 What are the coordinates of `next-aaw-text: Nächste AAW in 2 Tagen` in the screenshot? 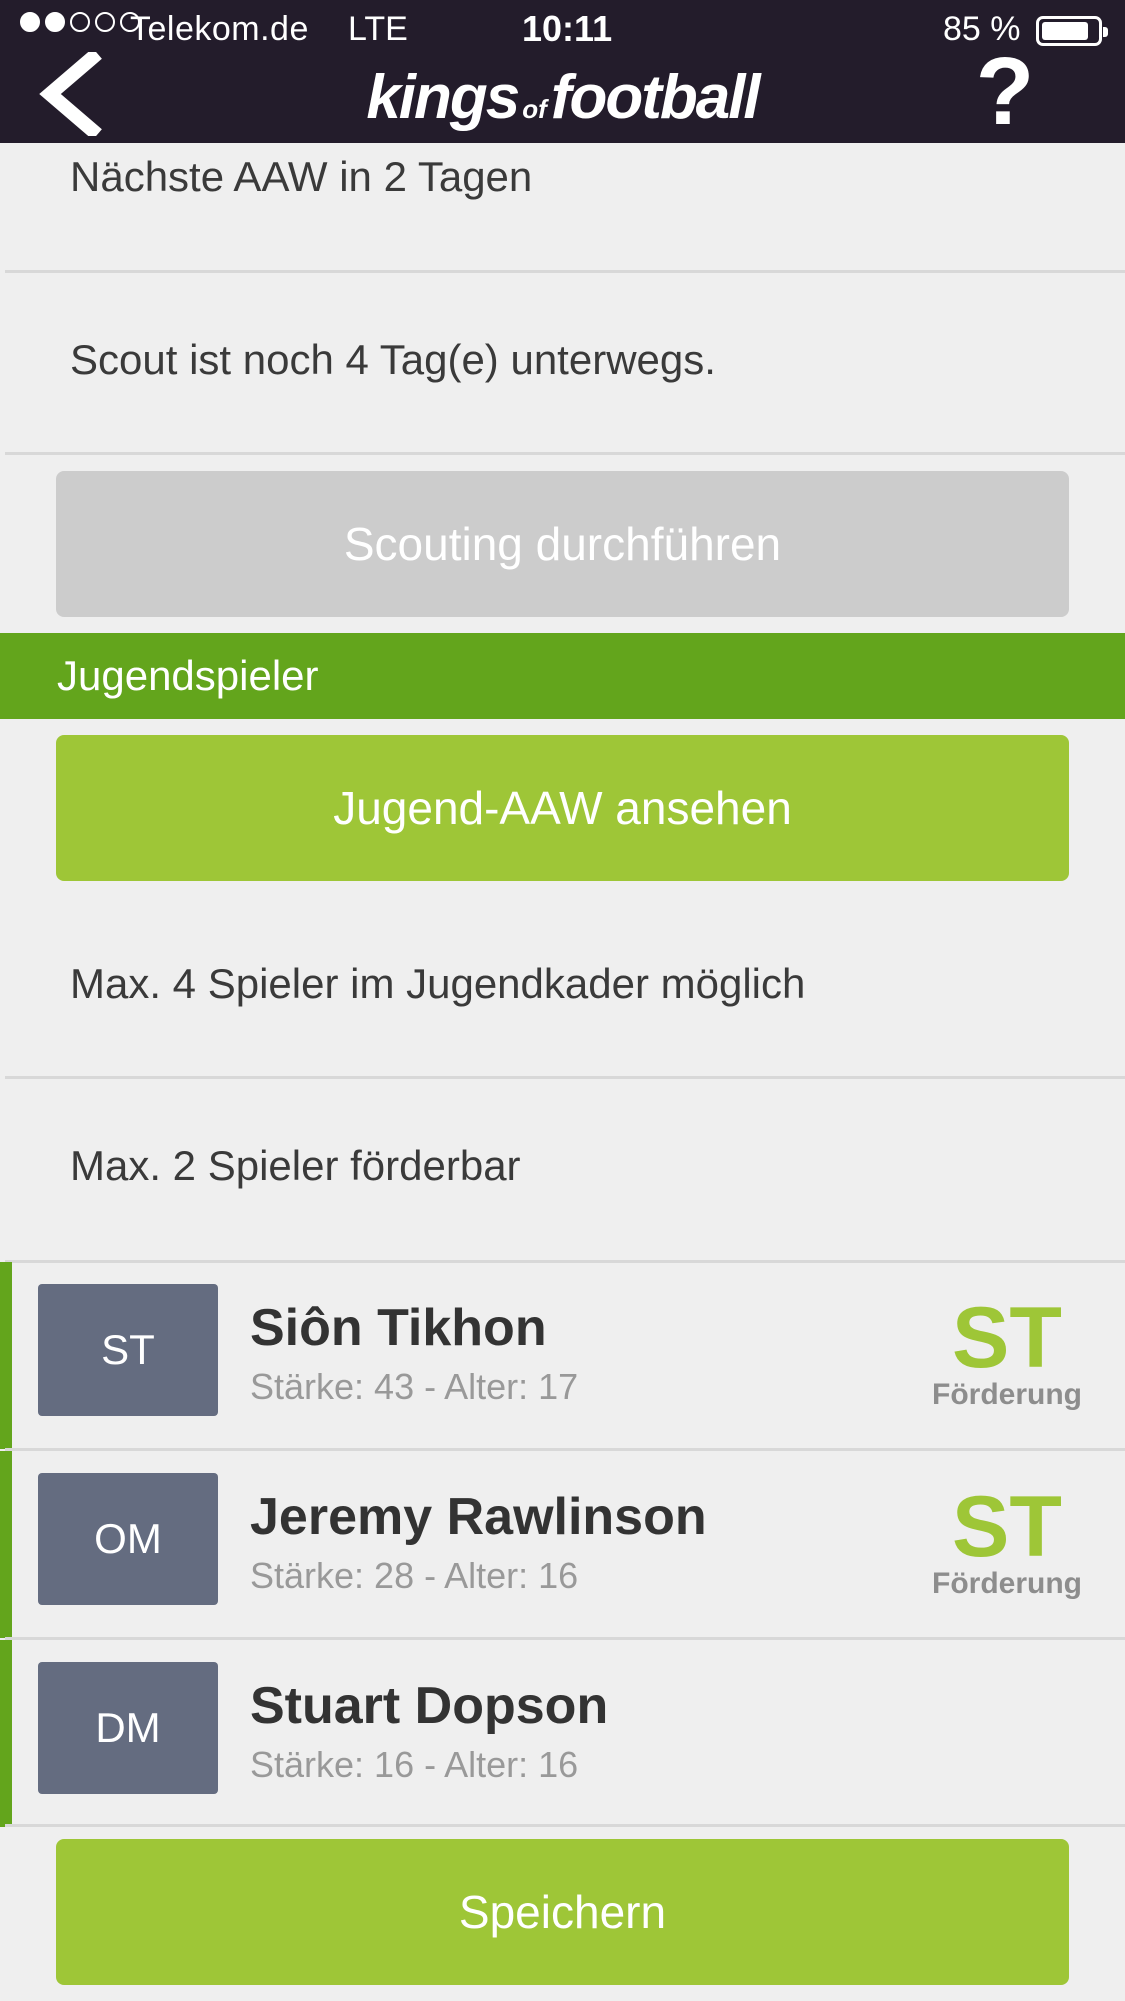 It's located at (301, 176).